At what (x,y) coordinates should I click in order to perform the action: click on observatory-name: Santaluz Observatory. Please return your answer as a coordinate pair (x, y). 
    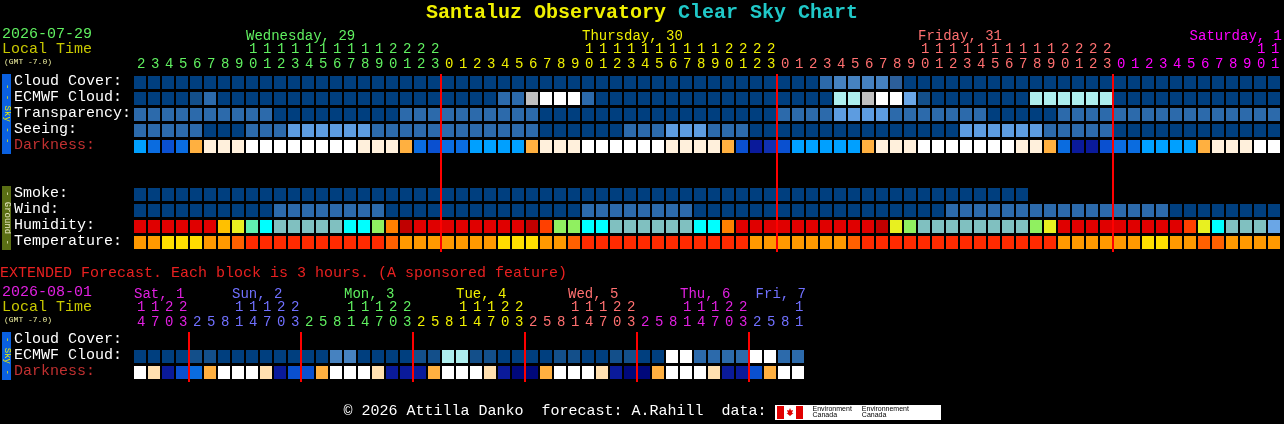
    Looking at the image, I should click on (545, 13).